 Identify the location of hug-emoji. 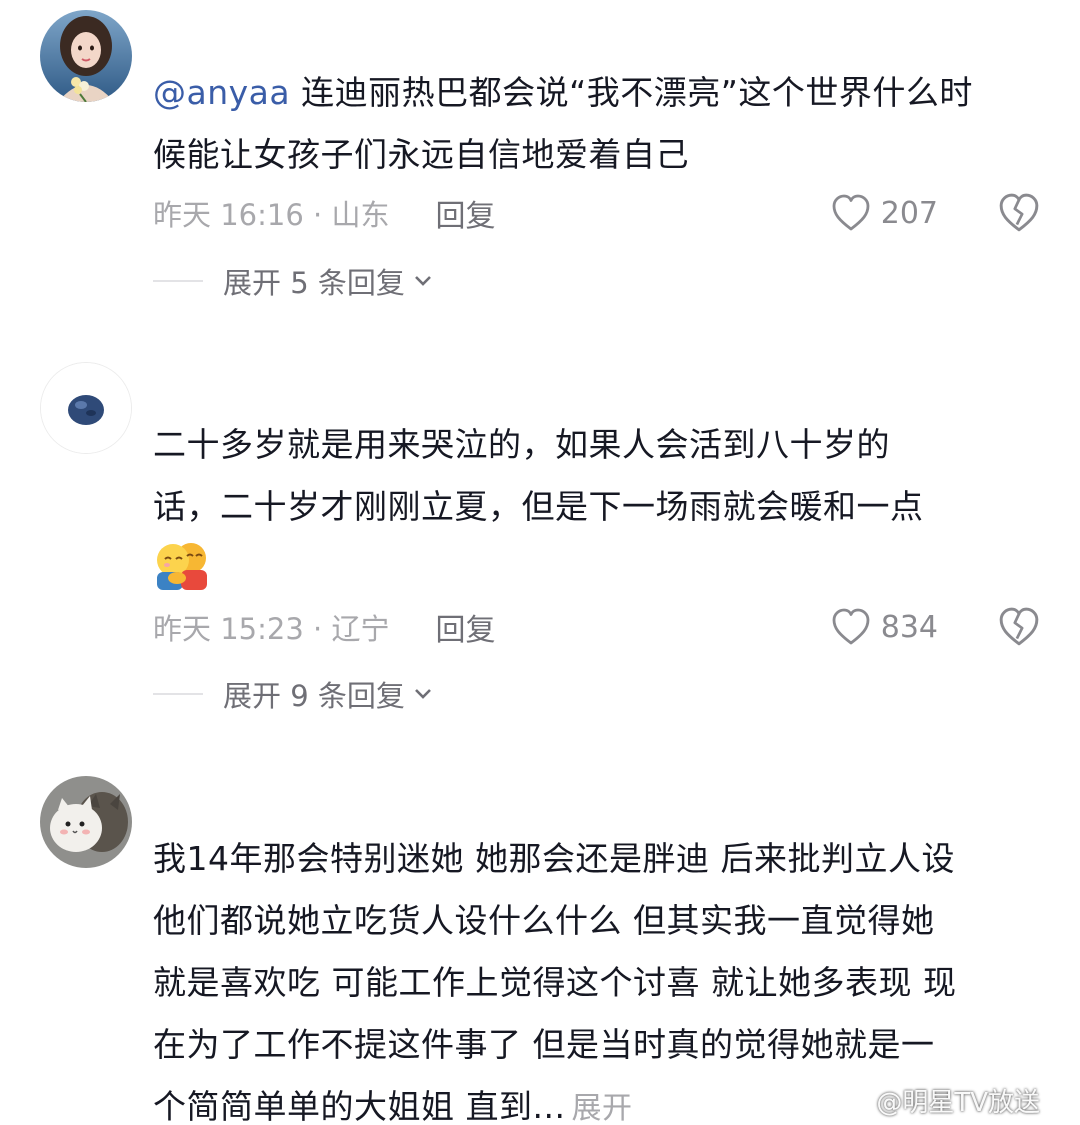
(182, 566).